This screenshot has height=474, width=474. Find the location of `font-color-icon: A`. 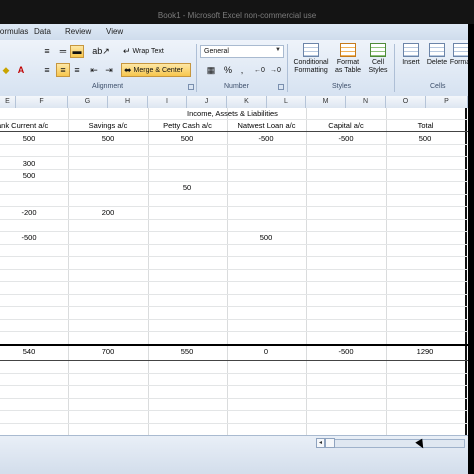

font-color-icon: A is located at coordinates (21, 69).